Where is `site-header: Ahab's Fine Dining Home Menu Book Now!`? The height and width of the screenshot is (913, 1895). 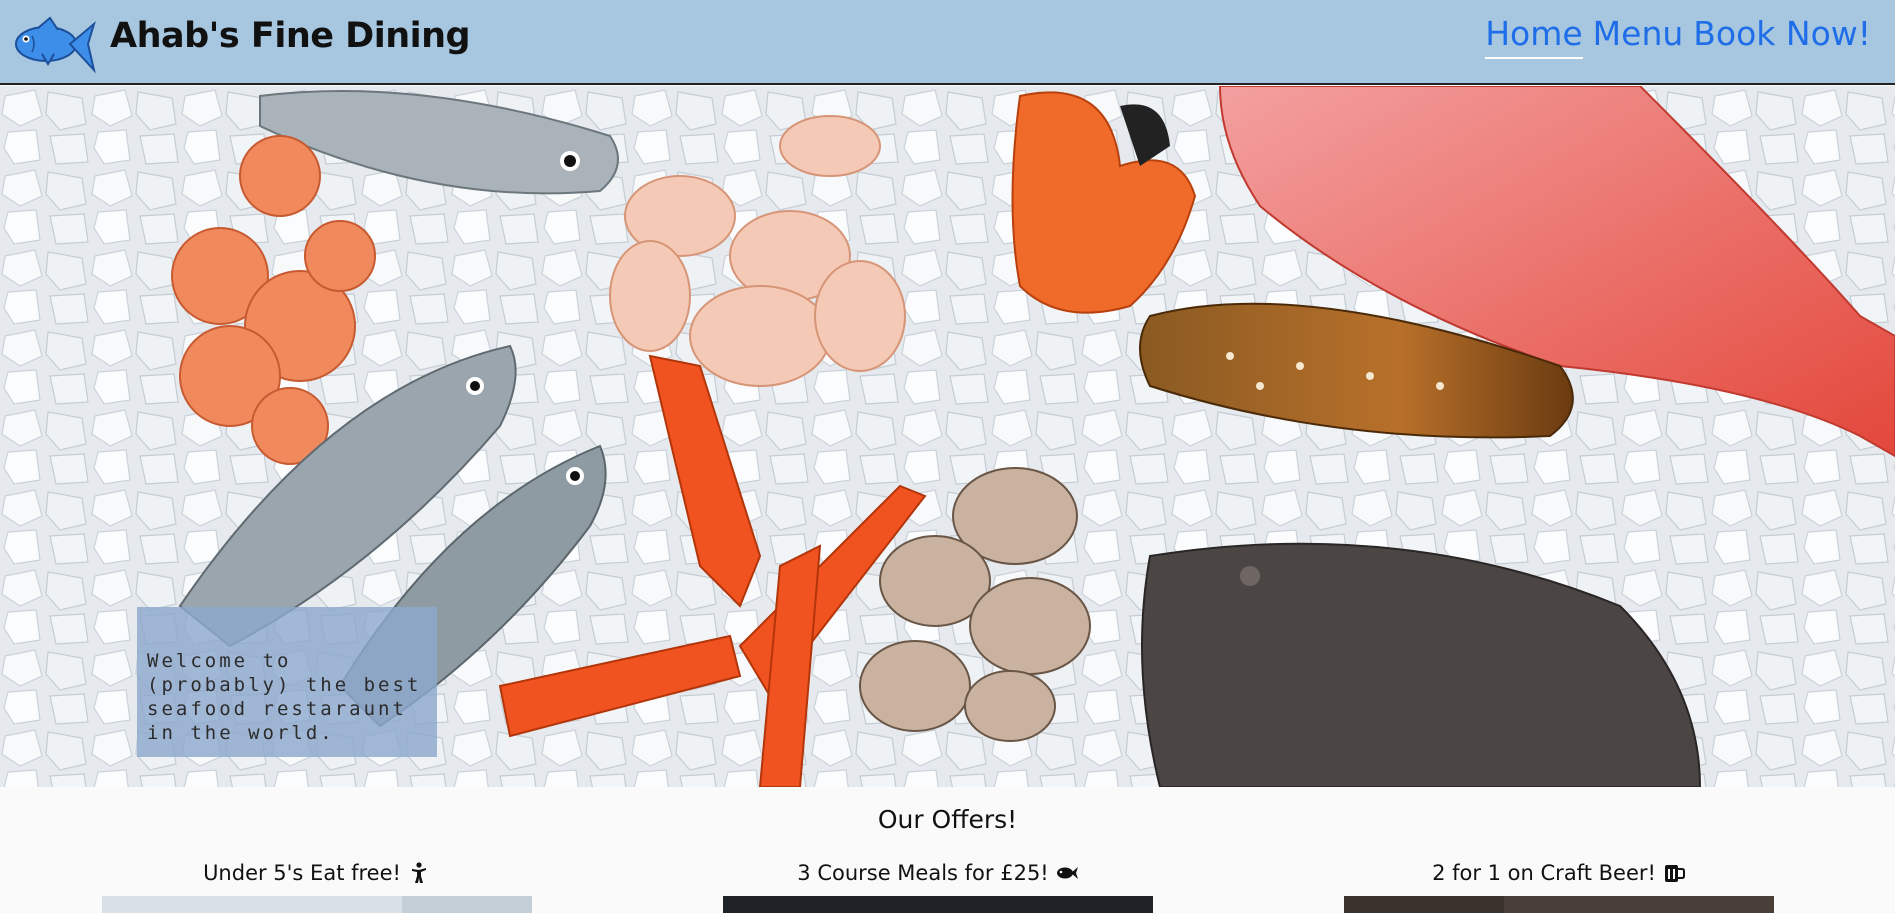
site-header: Ahab's Fine Dining Home Menu Book Now! is located at coordinates (947, 42).